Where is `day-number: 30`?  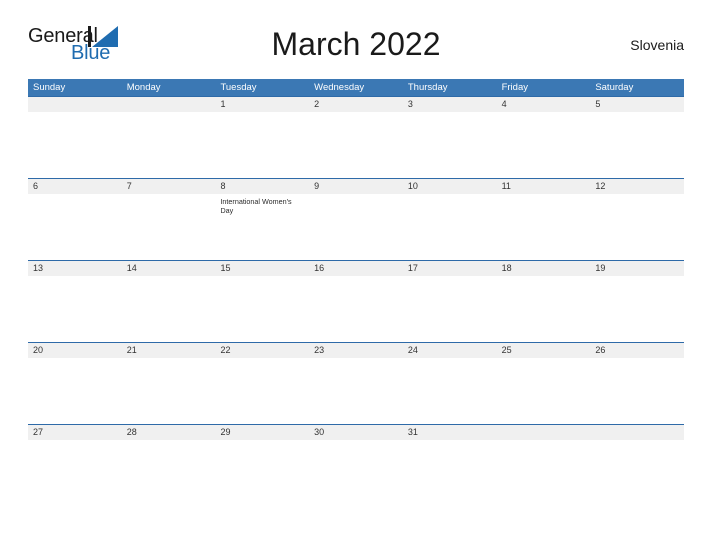
day-number: 30 is located at coordinates (319, 432).